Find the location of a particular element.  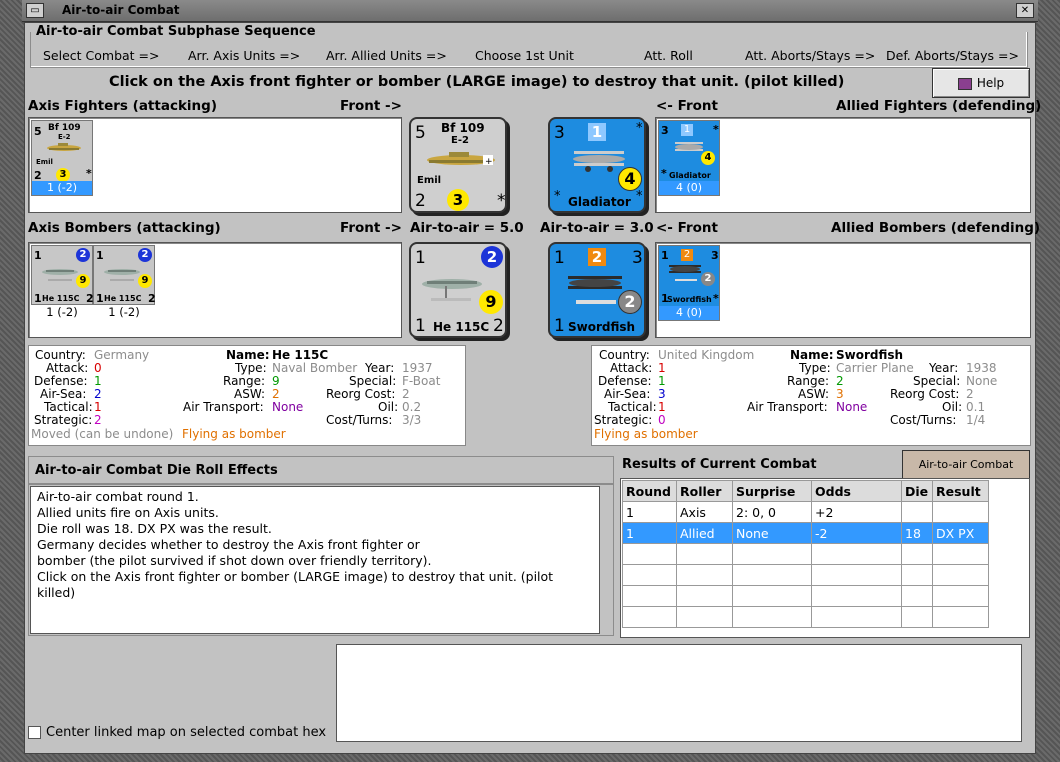

axis-front-bomber-card: 1 2 9 1 He 115C 2 is located at coordinates (458, 290).